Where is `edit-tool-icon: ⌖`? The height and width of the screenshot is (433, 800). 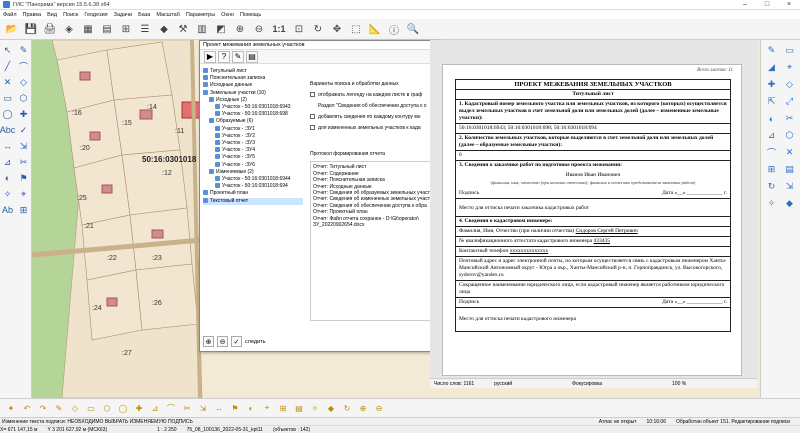
edit-tool-icon: ⌖ is located at coordinates (790, 67).